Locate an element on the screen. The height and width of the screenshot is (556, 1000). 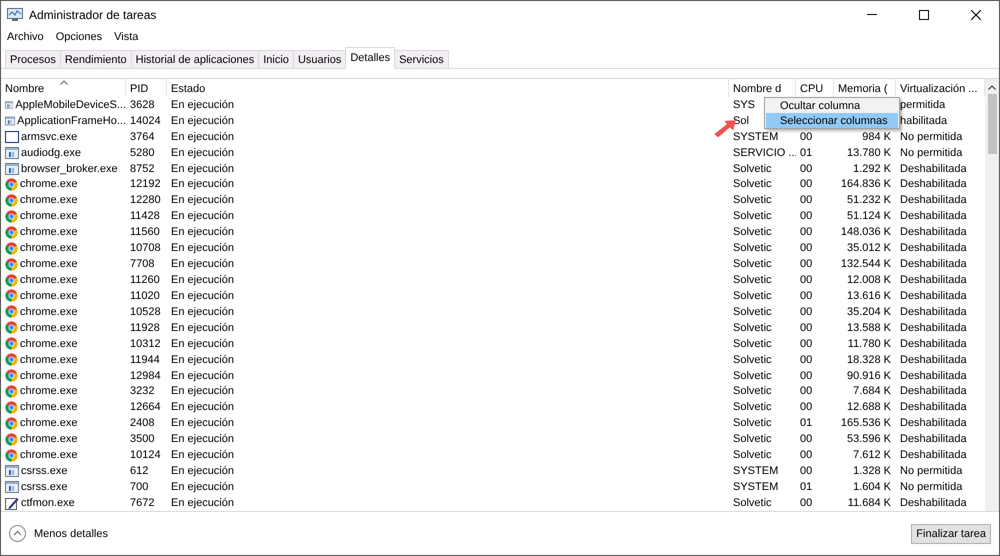
table-cell: 612 is located at coordinates (139, 471).